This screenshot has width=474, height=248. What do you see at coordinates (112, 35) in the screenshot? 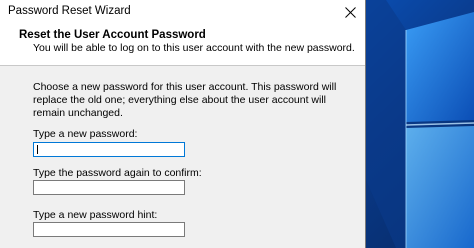
I see `page-title: Reset the User Account Password` at bounding box center [112, 35].